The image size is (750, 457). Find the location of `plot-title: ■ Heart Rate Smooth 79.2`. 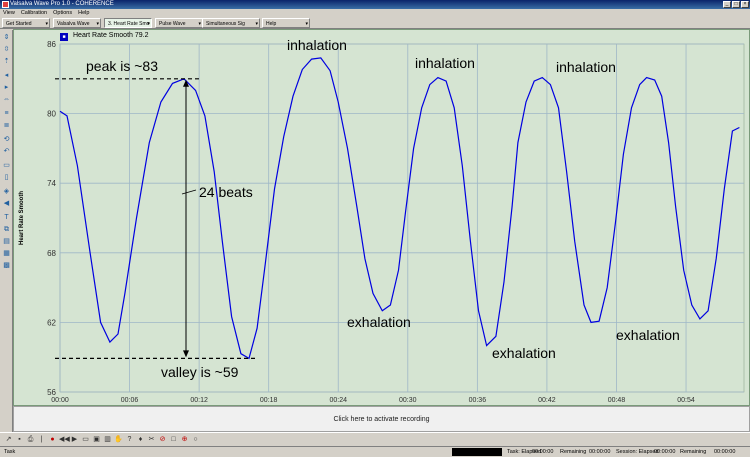

plot-title: ■ Heart Rate Smooth 79.2 is located at coordinates (104, 36).